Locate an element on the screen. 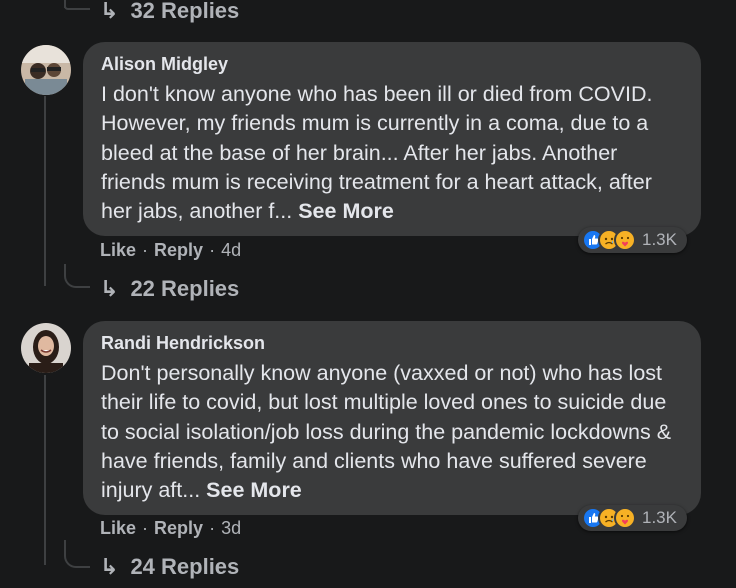 The width and height of the screenshot is (736, 588). thread-line-top-curve is located at coordinates (77, 8).